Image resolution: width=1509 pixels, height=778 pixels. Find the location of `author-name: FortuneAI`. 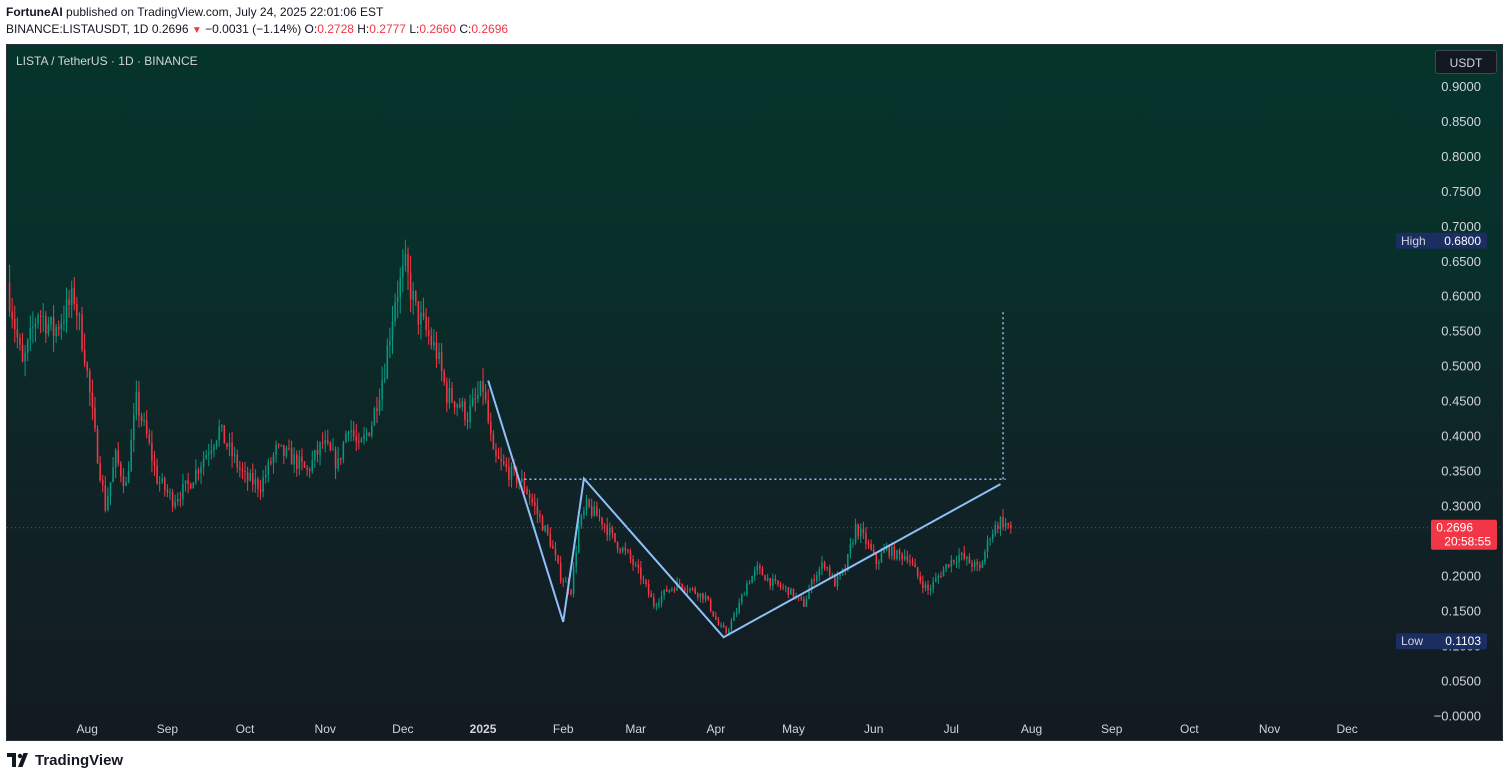

author-name: FortuneAI is located at coordinates (34, 12).